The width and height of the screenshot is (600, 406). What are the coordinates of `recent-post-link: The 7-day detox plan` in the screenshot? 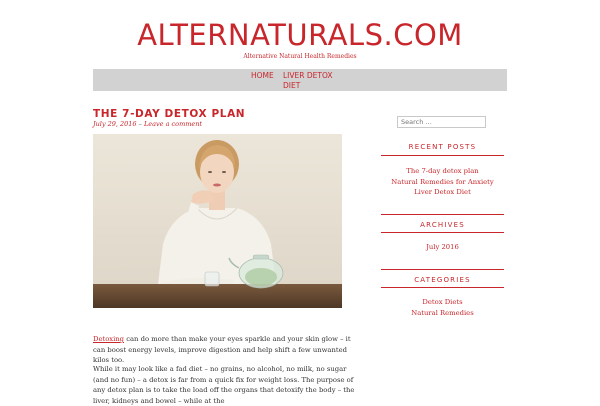 It's located at (442, 171).